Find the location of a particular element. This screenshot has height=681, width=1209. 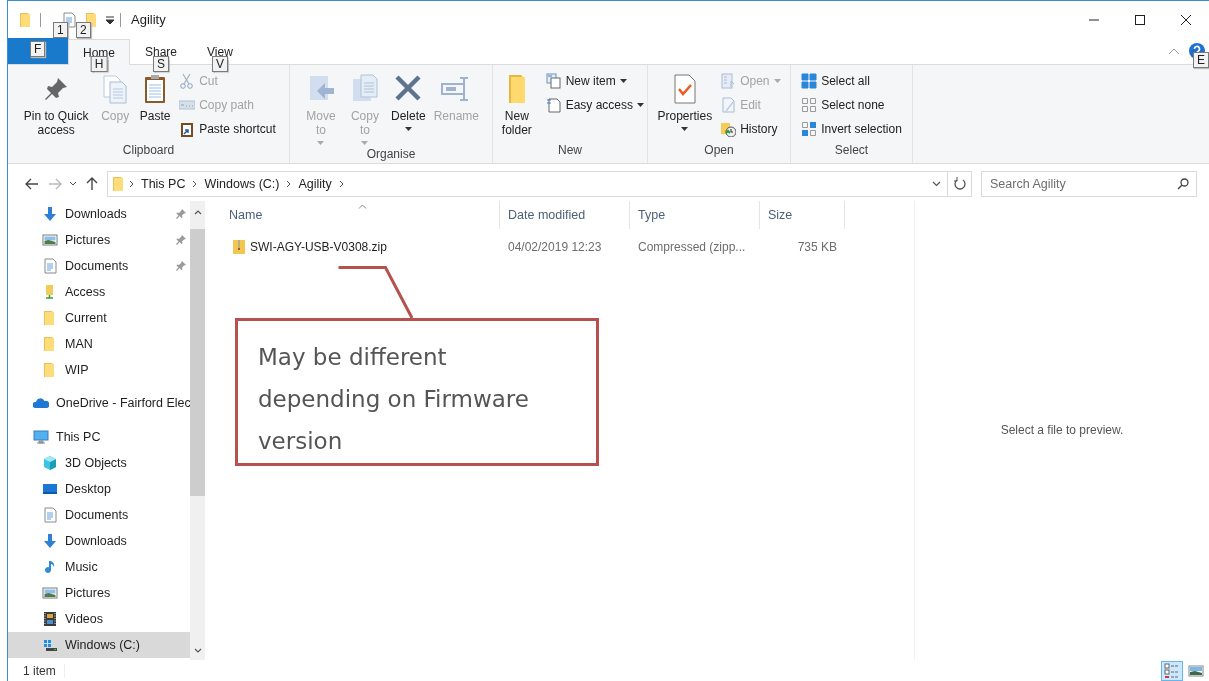

large-icons-view-icon is located at coordinates (1196, 670).